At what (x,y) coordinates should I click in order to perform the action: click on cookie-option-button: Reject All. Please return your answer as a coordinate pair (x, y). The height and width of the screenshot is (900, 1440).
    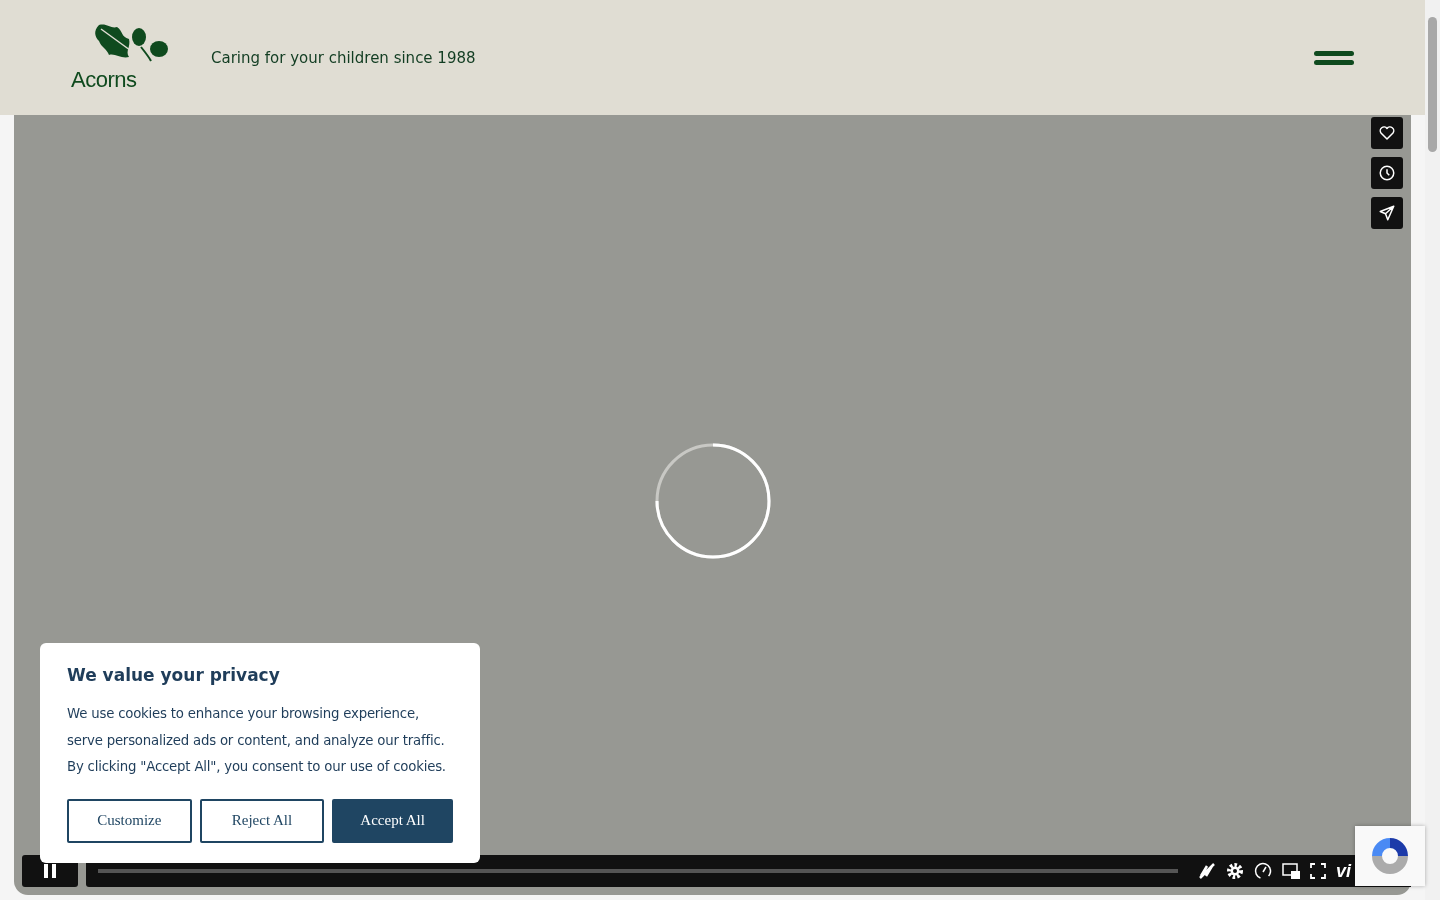
    Looking at the image, I should click on (262, 820).